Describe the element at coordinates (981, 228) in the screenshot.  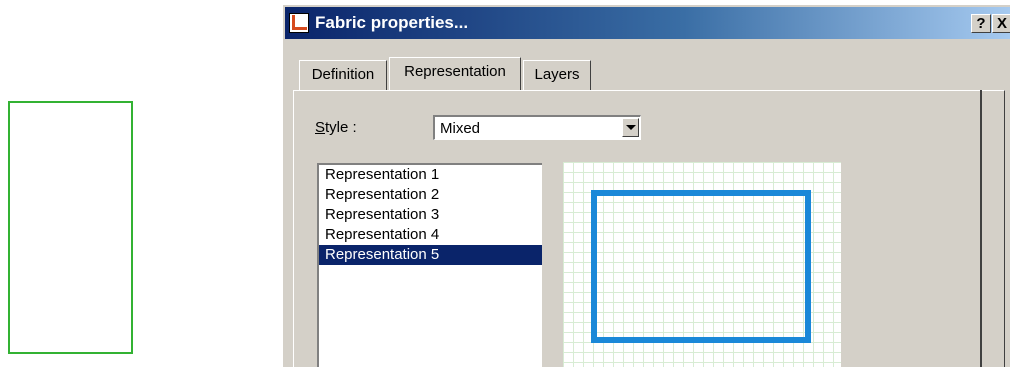
I see `panel-right-edge` at that location.